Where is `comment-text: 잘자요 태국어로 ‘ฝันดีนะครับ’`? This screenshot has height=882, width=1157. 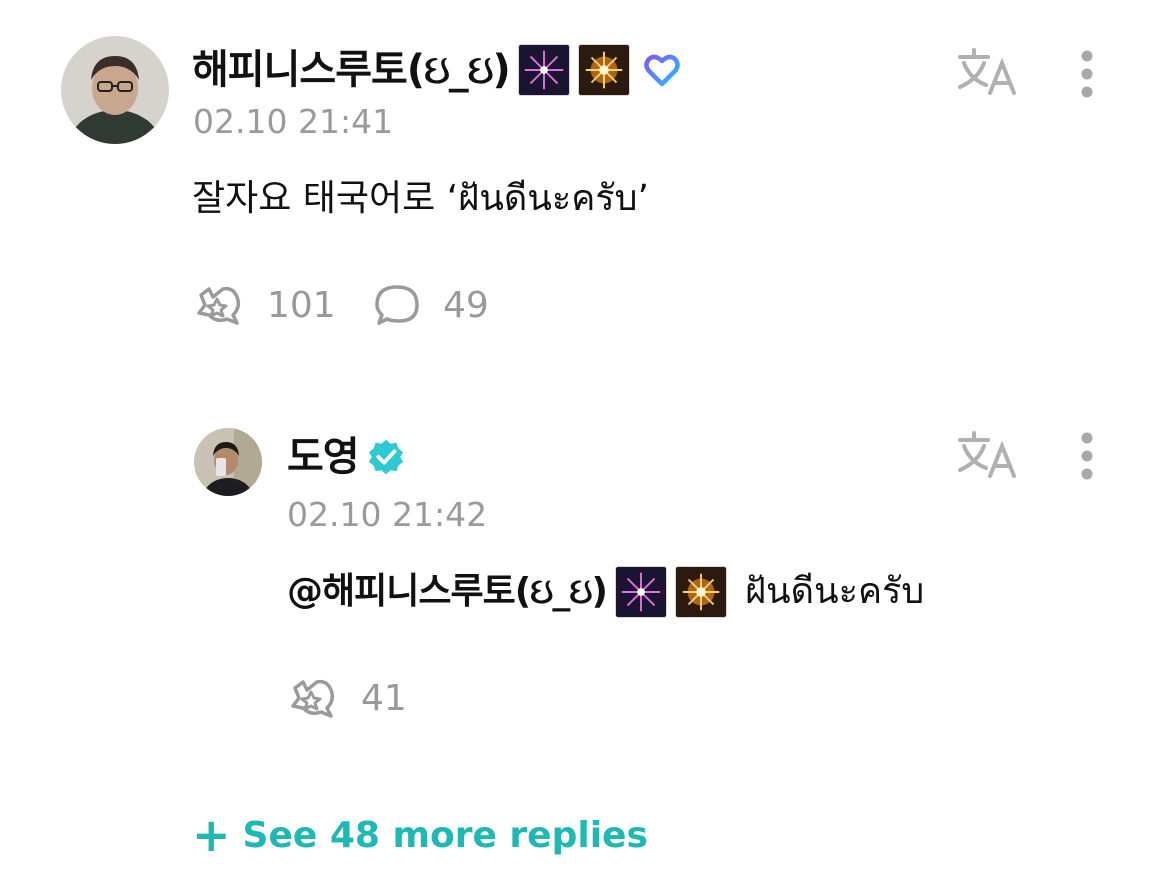
comment-text: 잘자요 태국어로 ‘ฝันดีนะครับ’ is located at coordinates (420, 198).